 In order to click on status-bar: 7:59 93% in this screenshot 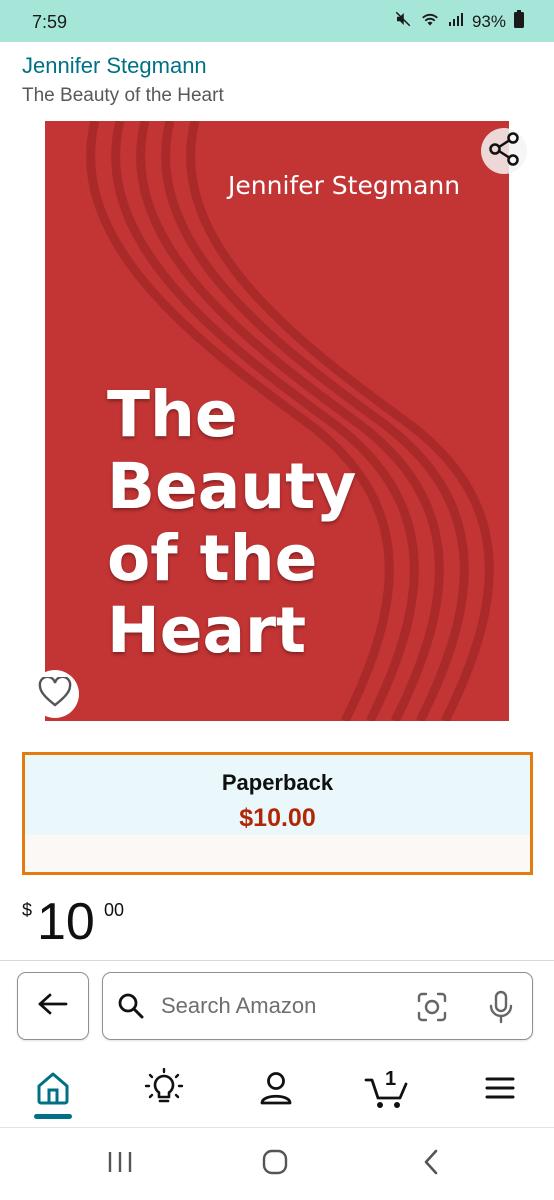, I will do `click(277, 21)`.